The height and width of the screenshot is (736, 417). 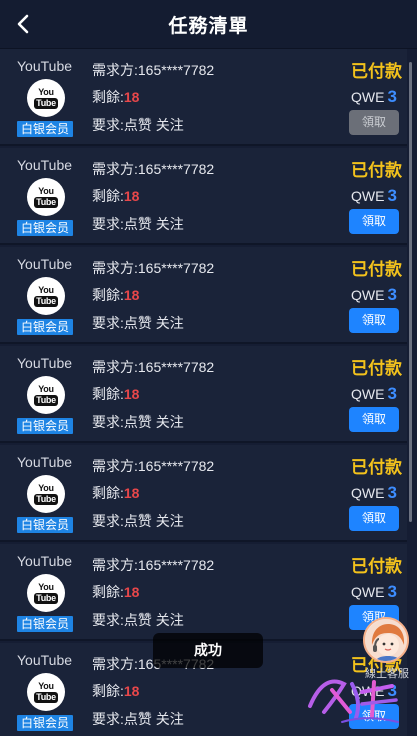 I want to click on brand-watermark-logo, so click(x=353, y=701).